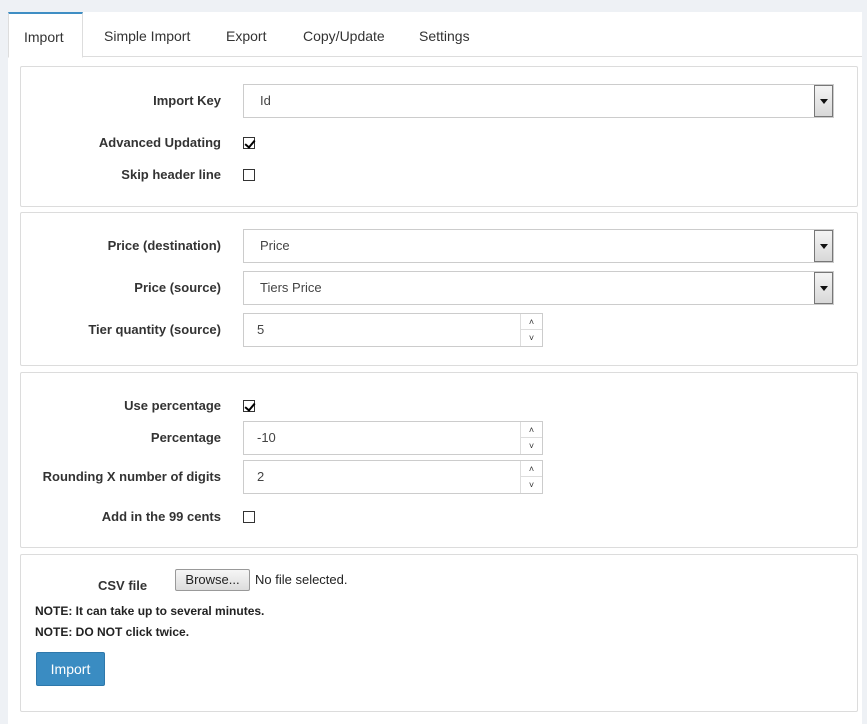 The height and width of the screenshot is (724, 867). I want to click on tier-quantity-input: 5 ˄ ˅, so click(393, 330).